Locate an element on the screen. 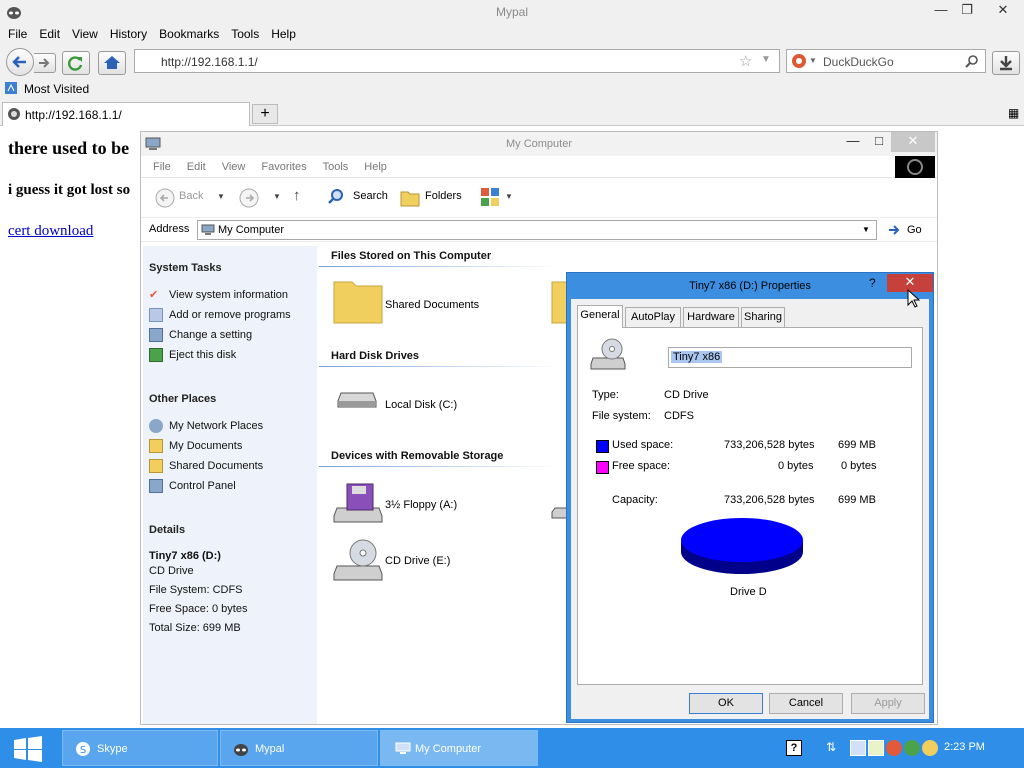 The image size is (1024, 768). properties-title: Tiny7 x86 (D:) Properties is located at coordinates (750, 286).